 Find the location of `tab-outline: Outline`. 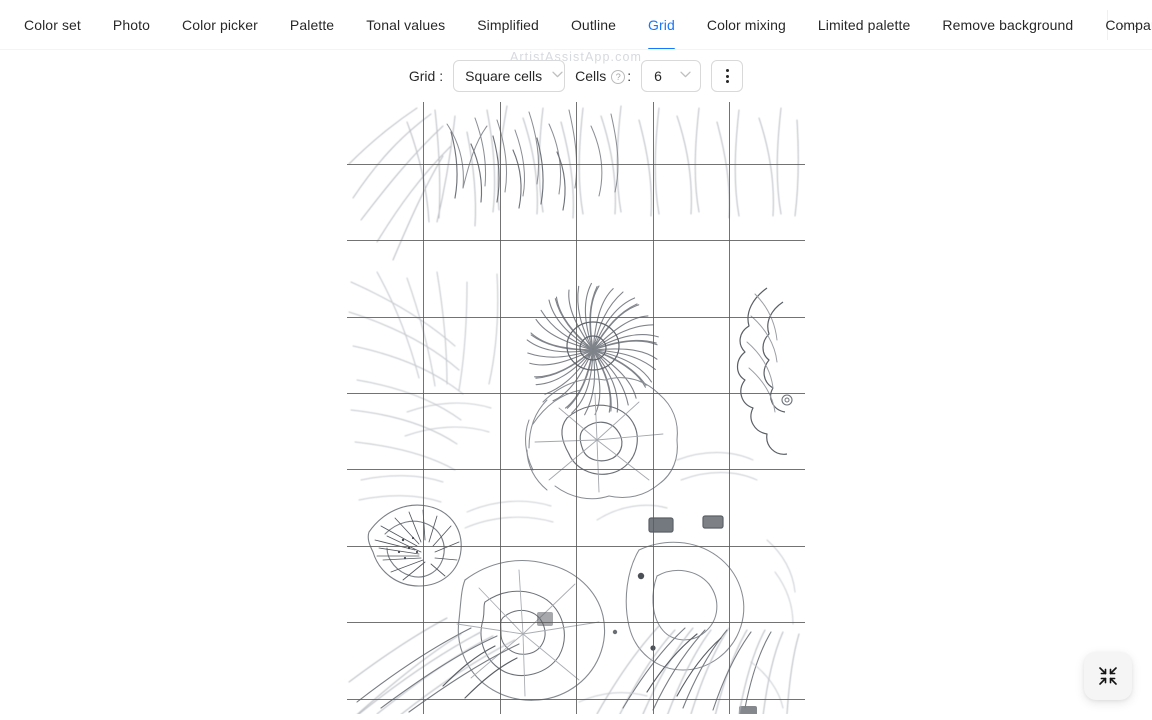

tab-outline: Outline is located at coordinates (593, 25).